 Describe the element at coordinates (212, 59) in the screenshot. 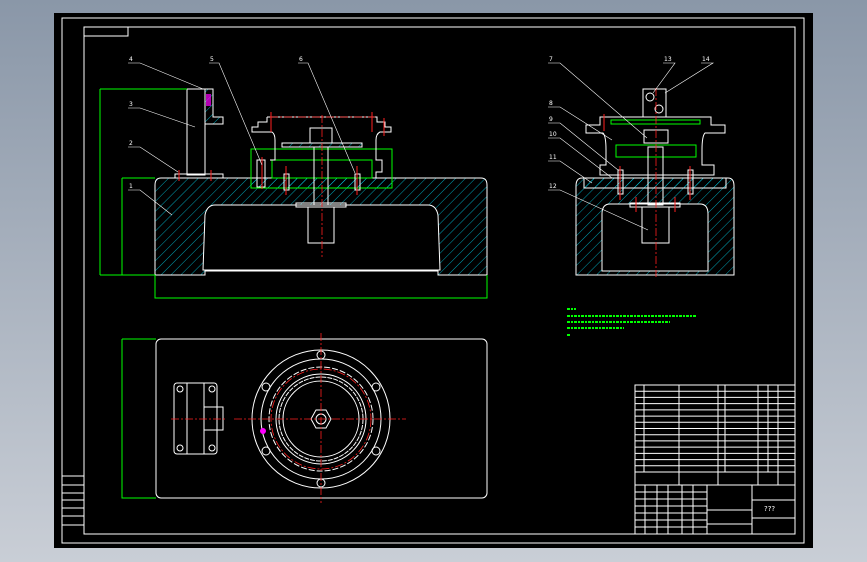

I see `part-label: 5` at that location.